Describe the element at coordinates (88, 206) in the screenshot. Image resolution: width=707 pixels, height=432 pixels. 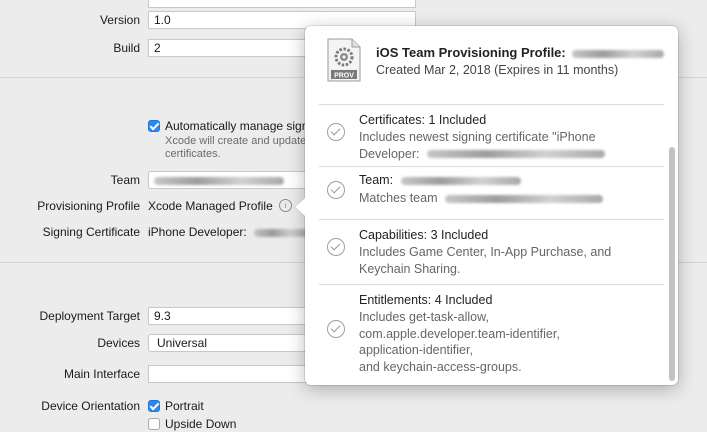
I see `provisioning-profile-label: Provisioning Profile` at that location.